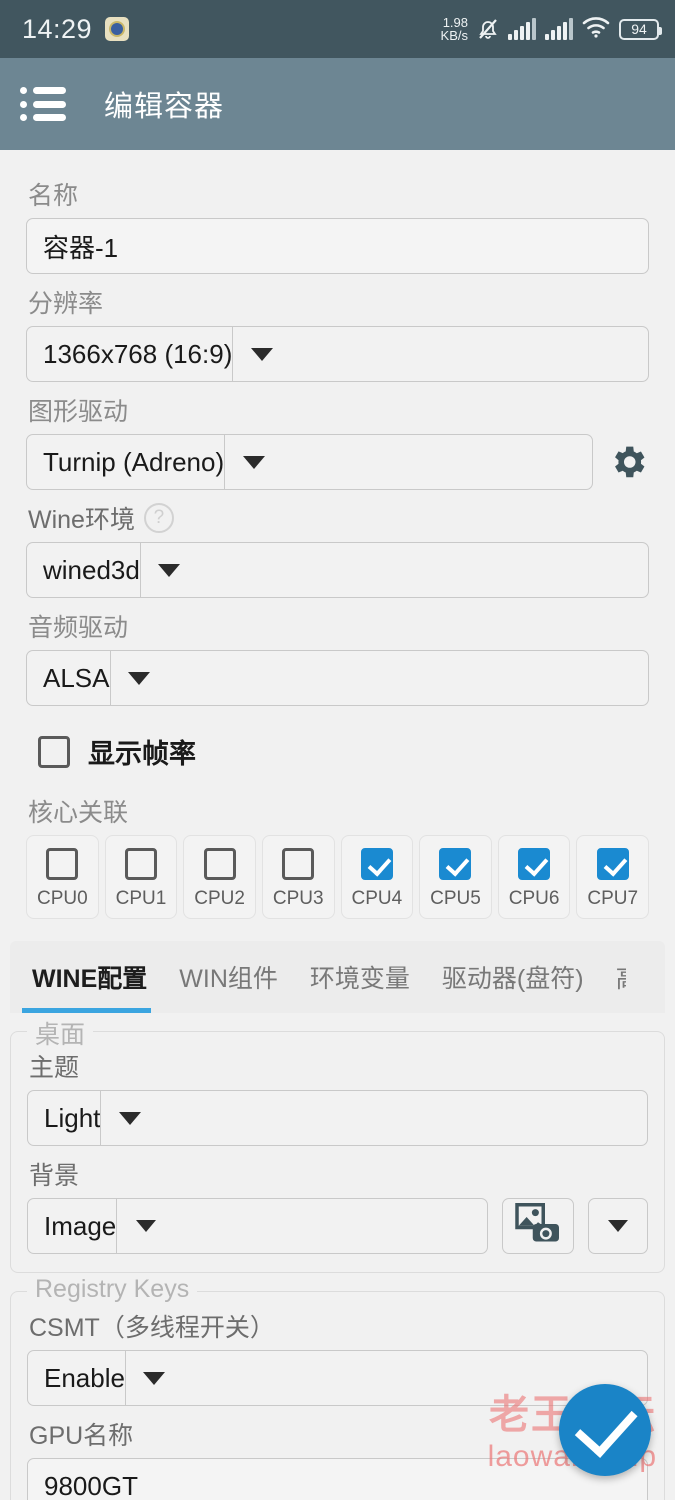 The width and height of the screenshot is (675, 1500). Describe the element at coordinates (57, 28) in the screenshot. I see `status-bar-clock: 14:29` at that location.